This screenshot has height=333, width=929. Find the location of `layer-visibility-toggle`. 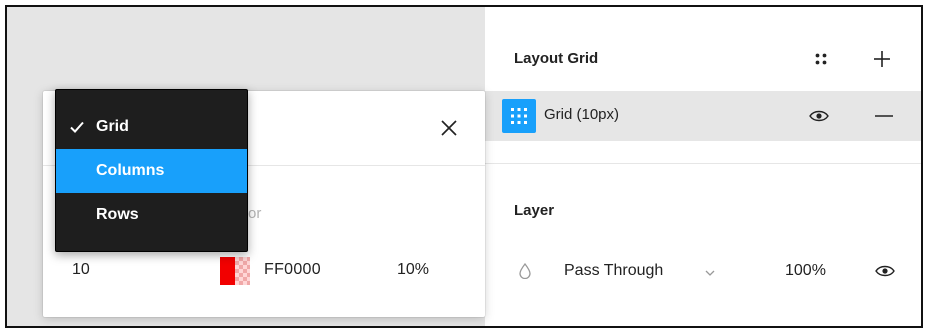

layer-visibility-toggle is located at coordinates (885, 271).